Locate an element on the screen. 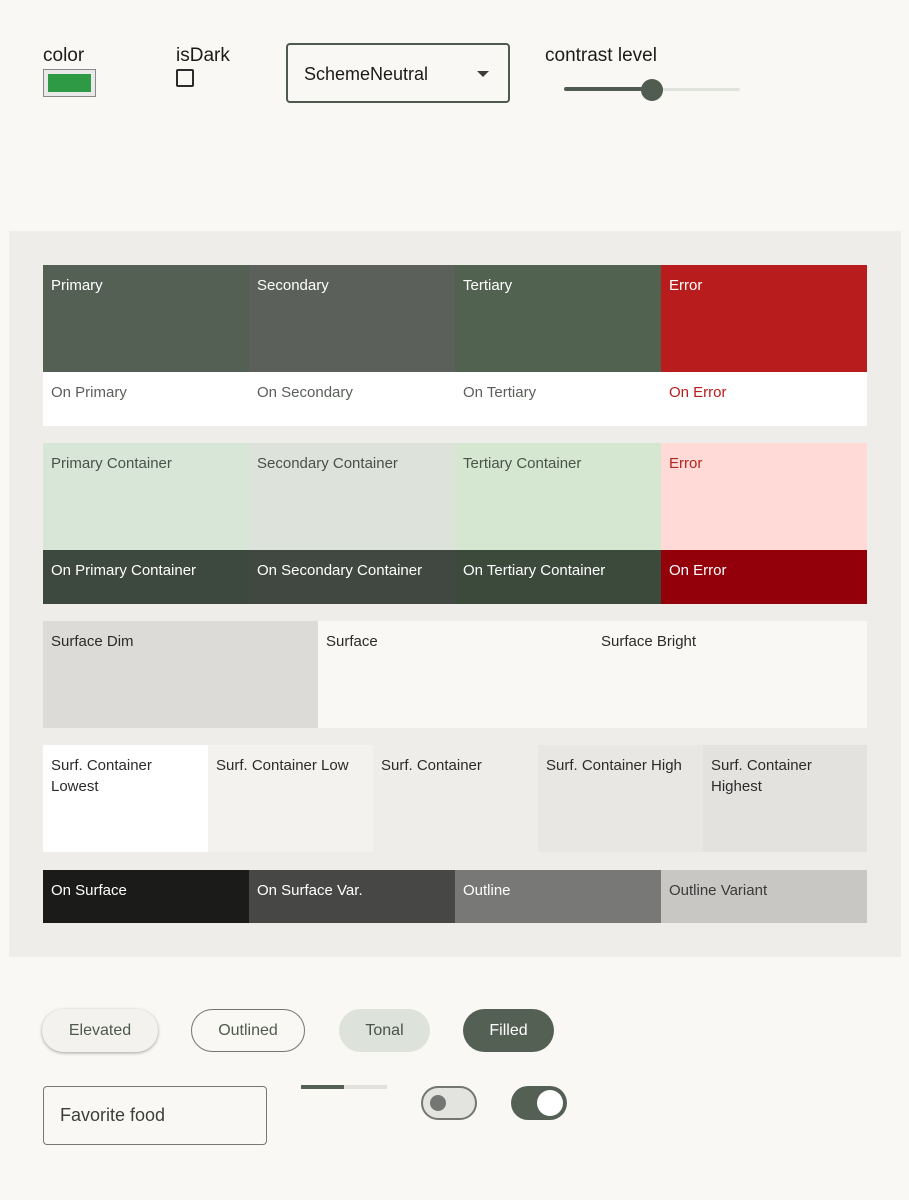 This screenshot has width=909, height=1200. favorite-food-placeholder: Favorite food is located at coordinates (113, 1115).